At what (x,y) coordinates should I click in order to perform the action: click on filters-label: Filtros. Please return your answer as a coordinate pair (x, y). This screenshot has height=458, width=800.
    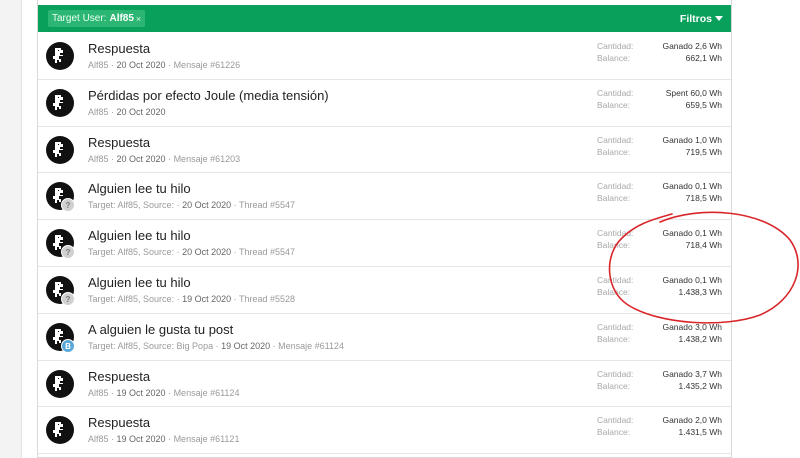
    Looking at the image, I should click on (695, 18).